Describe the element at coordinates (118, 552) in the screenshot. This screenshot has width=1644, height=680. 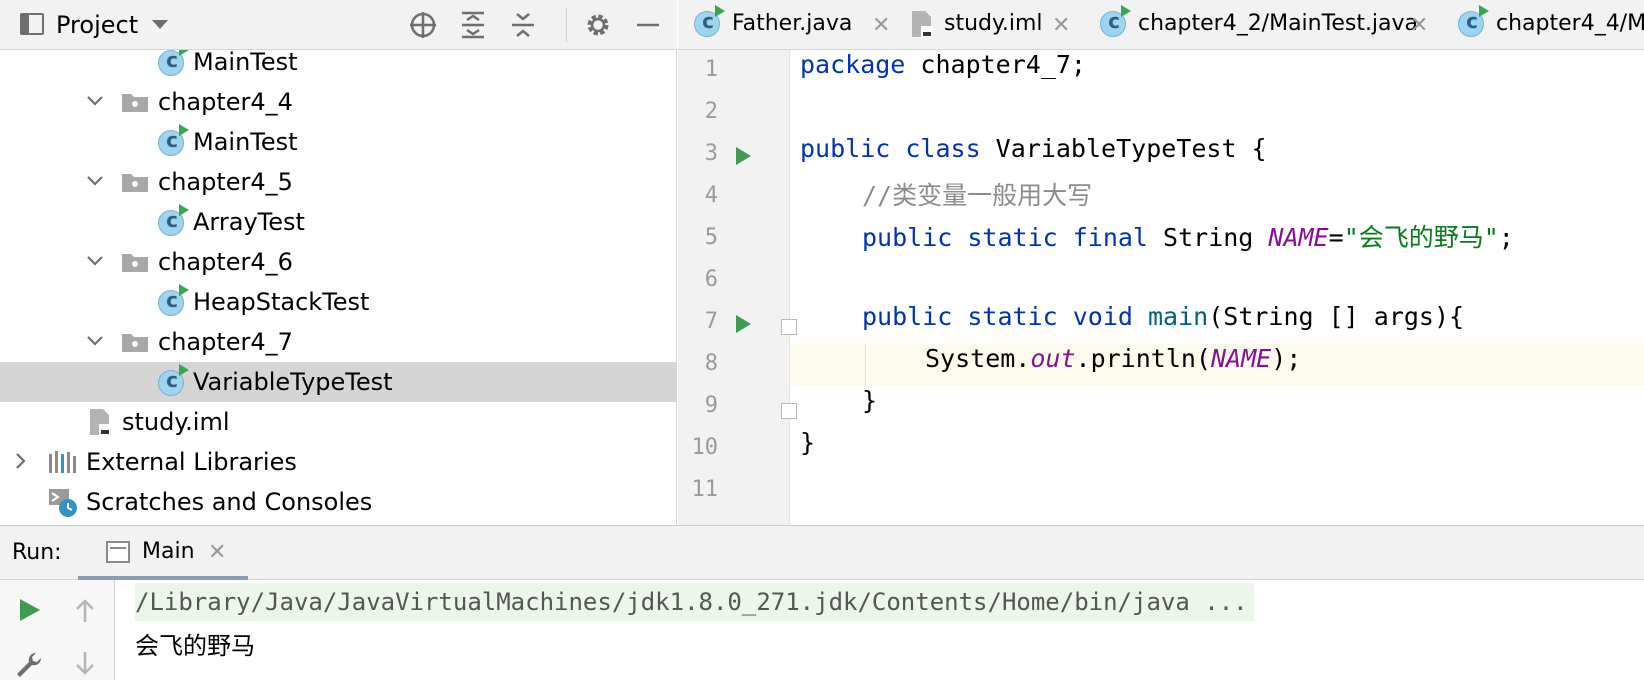
I see `console-icon` at that location.